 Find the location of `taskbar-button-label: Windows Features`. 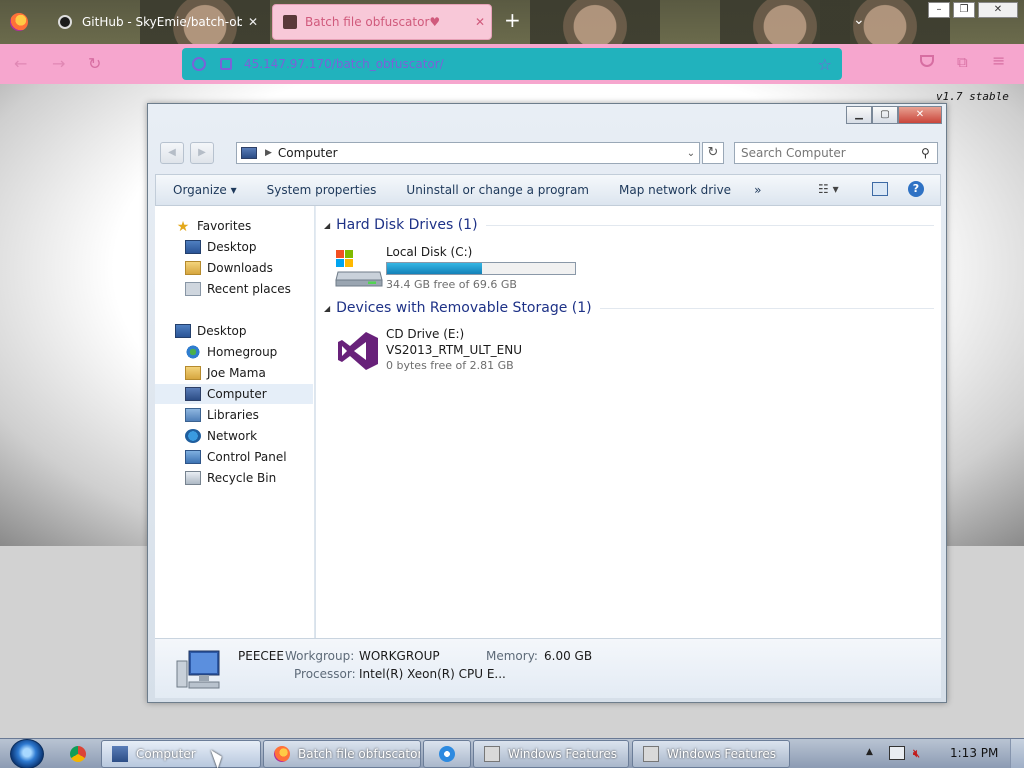

taskbar-button-label: Windows Features is located at coordinates (721, 754).